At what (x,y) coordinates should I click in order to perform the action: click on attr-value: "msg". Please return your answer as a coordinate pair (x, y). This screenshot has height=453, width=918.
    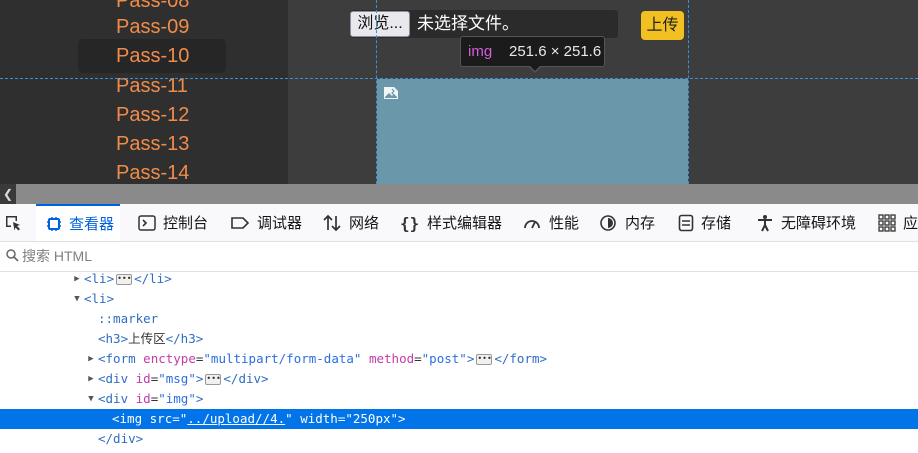
    Looking at the image, I should click on (177, 378).